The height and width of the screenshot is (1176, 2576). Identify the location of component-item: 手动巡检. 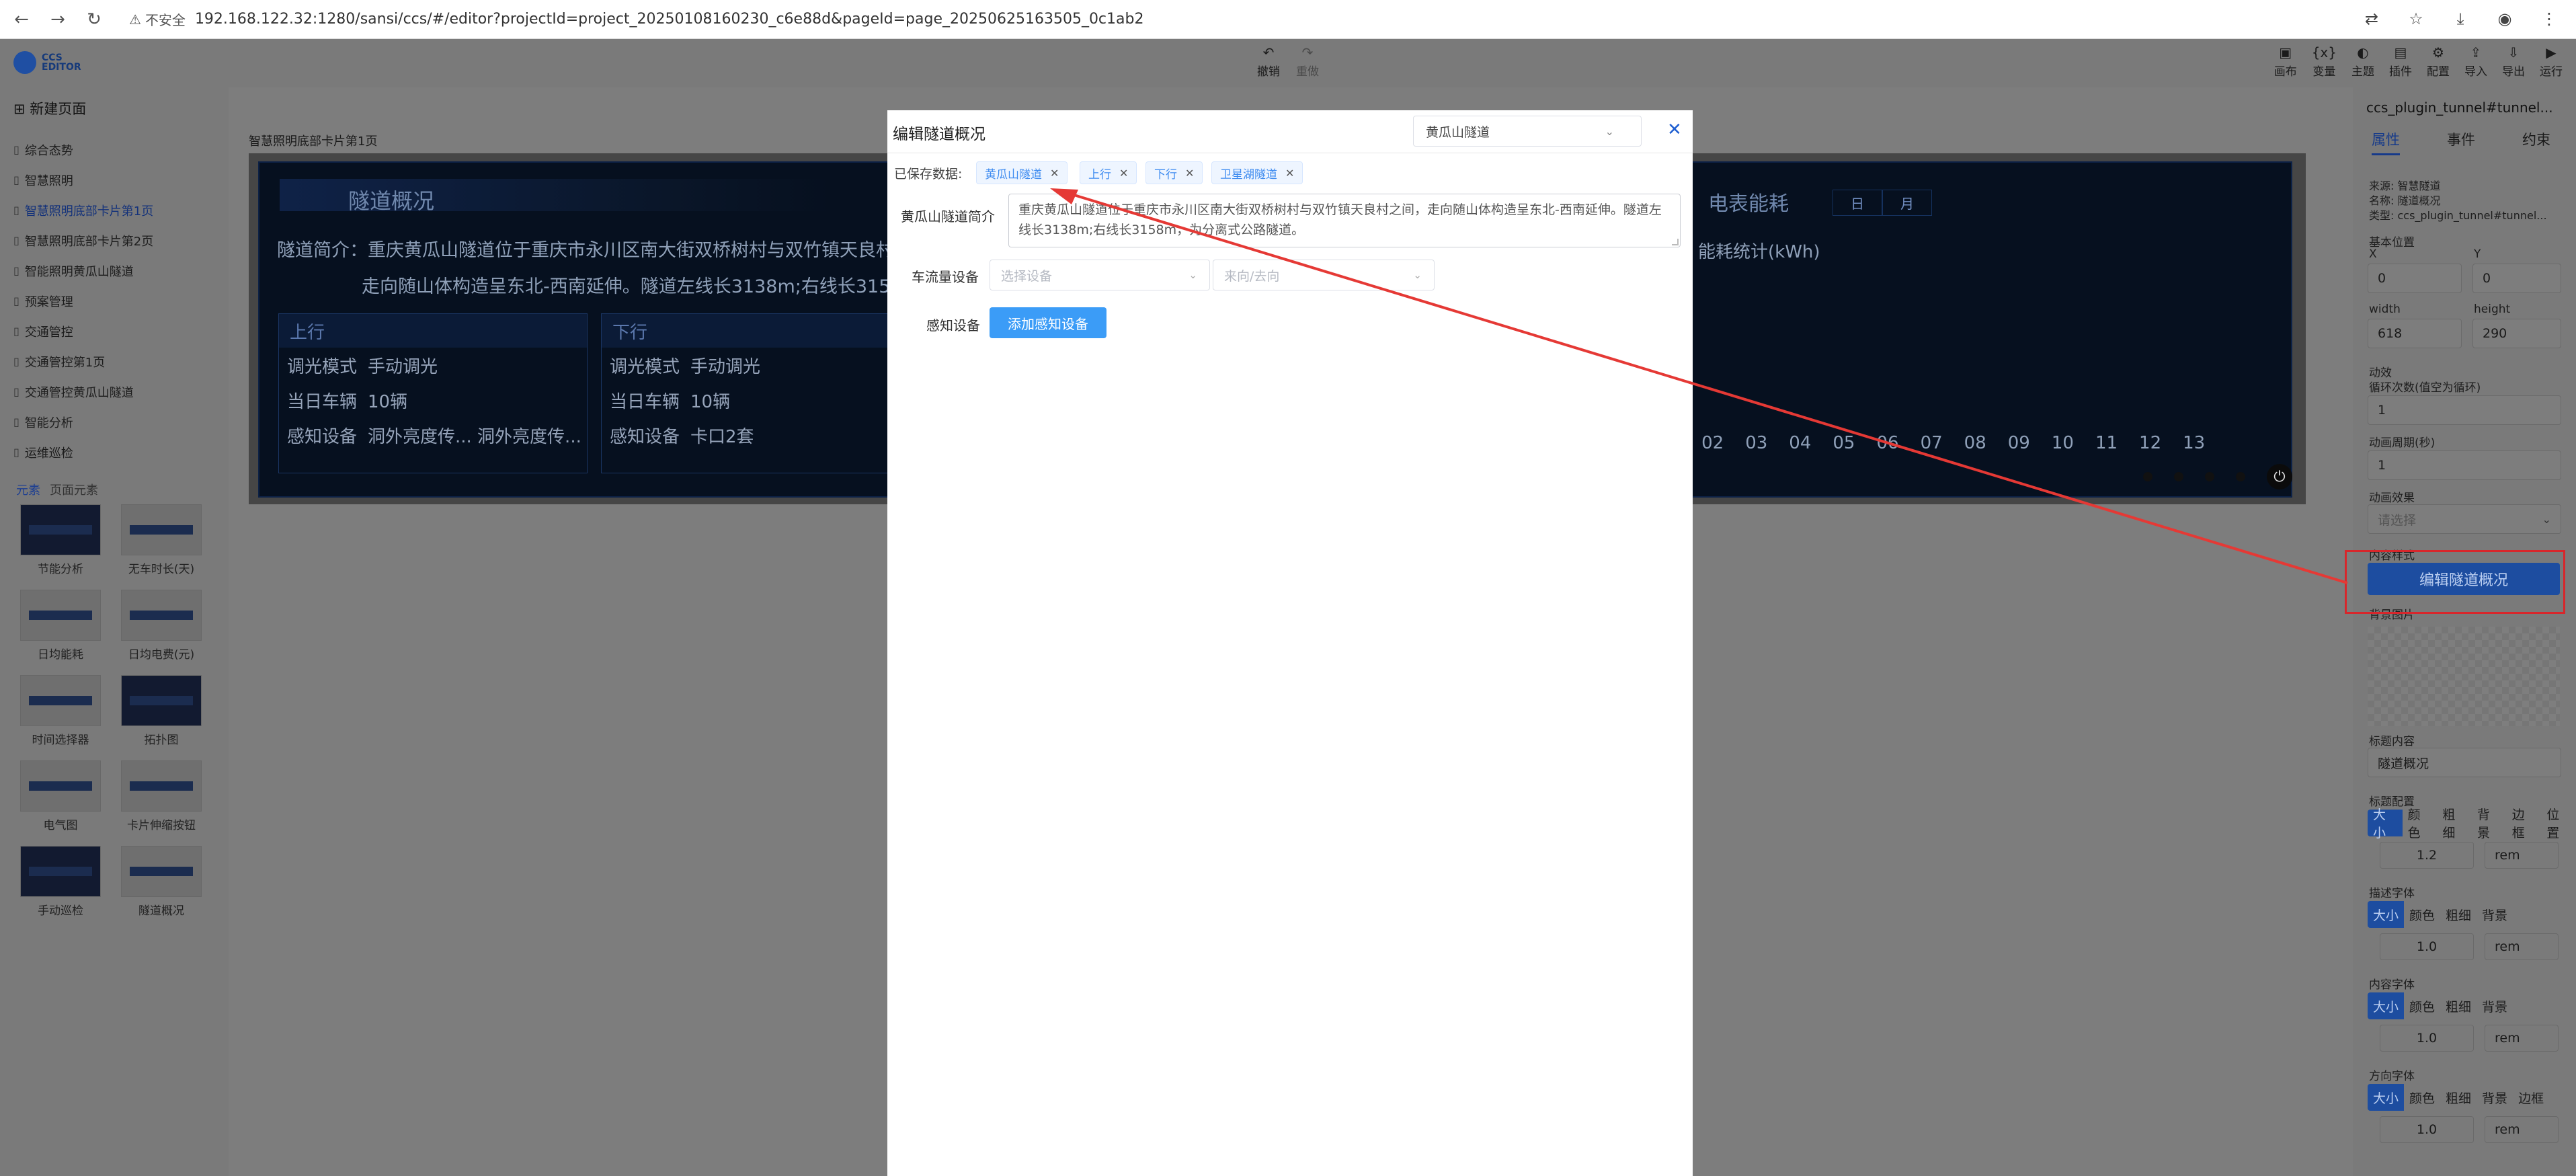
(60, 882).